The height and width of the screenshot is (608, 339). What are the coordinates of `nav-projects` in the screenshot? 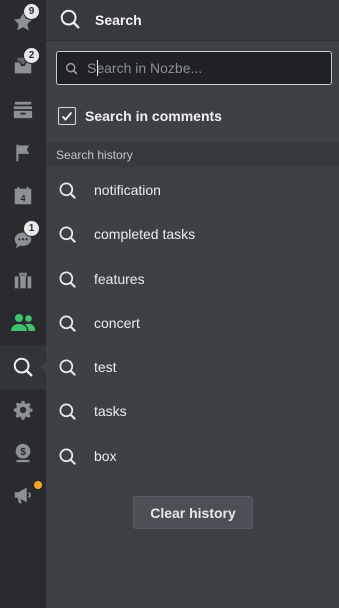 It's located at (23, 110).